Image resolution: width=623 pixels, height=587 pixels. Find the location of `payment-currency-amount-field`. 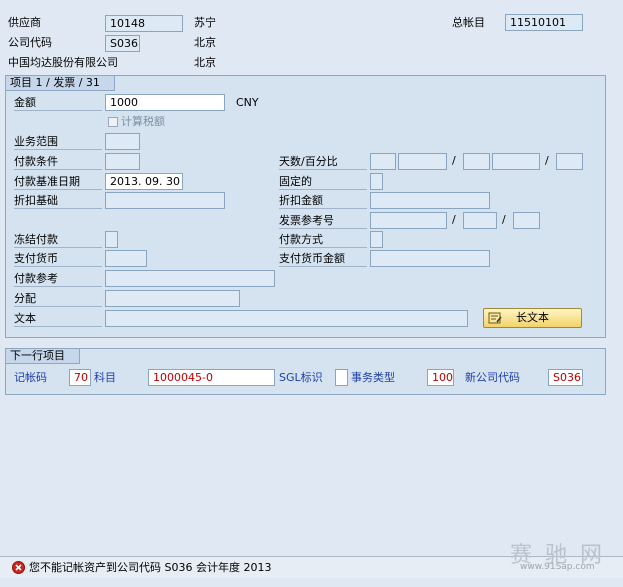

payment-currency-amount-field is located at coordinates (430, 258).